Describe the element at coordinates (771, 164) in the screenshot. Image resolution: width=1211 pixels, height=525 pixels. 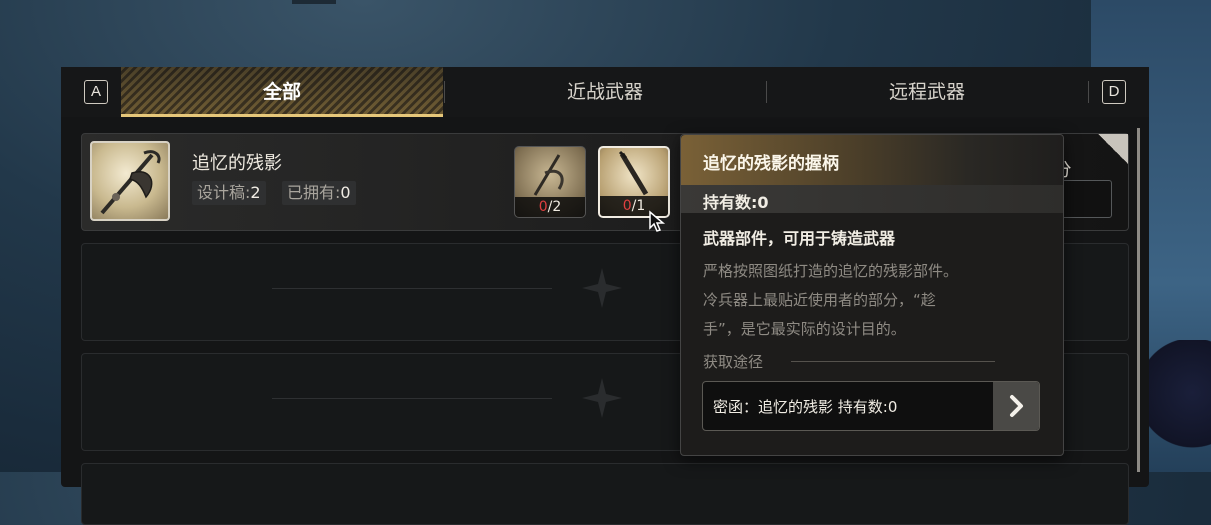
I see `tooltip-title: 追忆的残影的握柄` at that location.